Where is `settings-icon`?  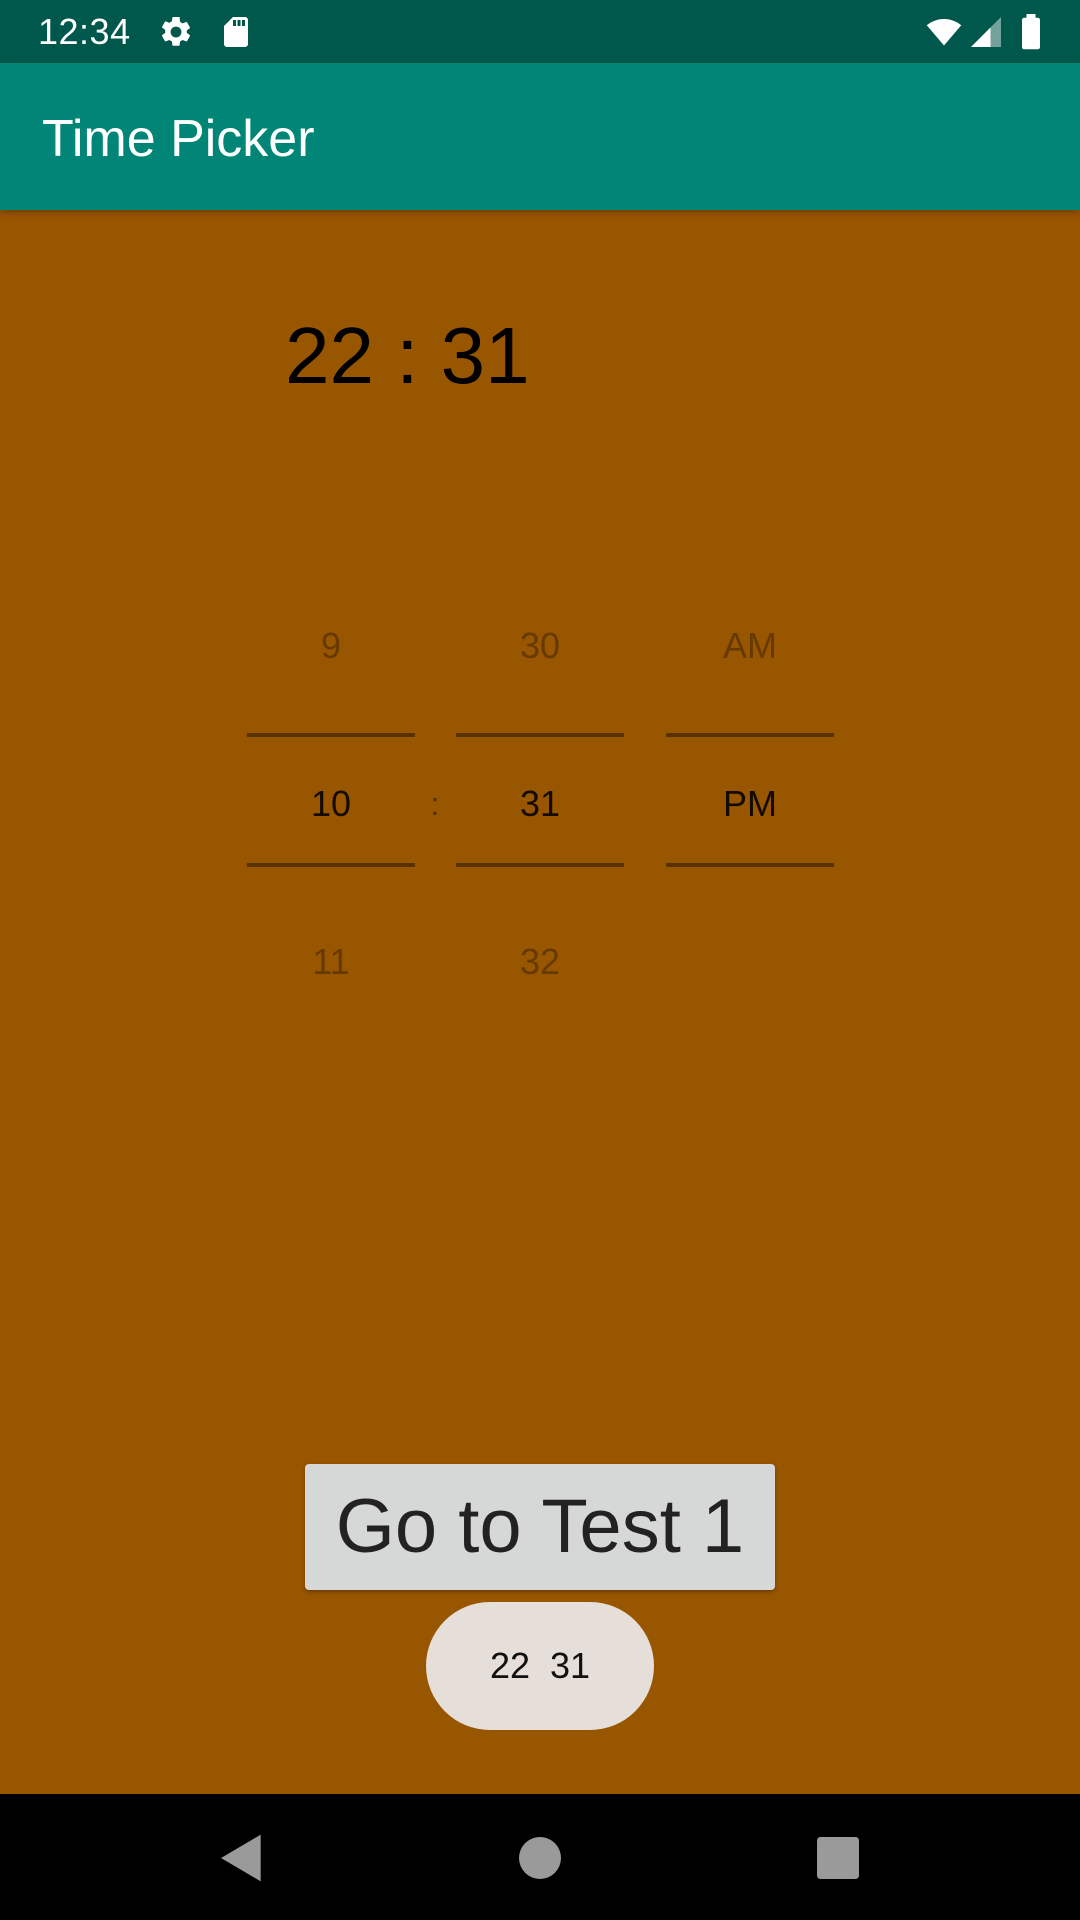 settings-icon is located at coordinates (176, 32).